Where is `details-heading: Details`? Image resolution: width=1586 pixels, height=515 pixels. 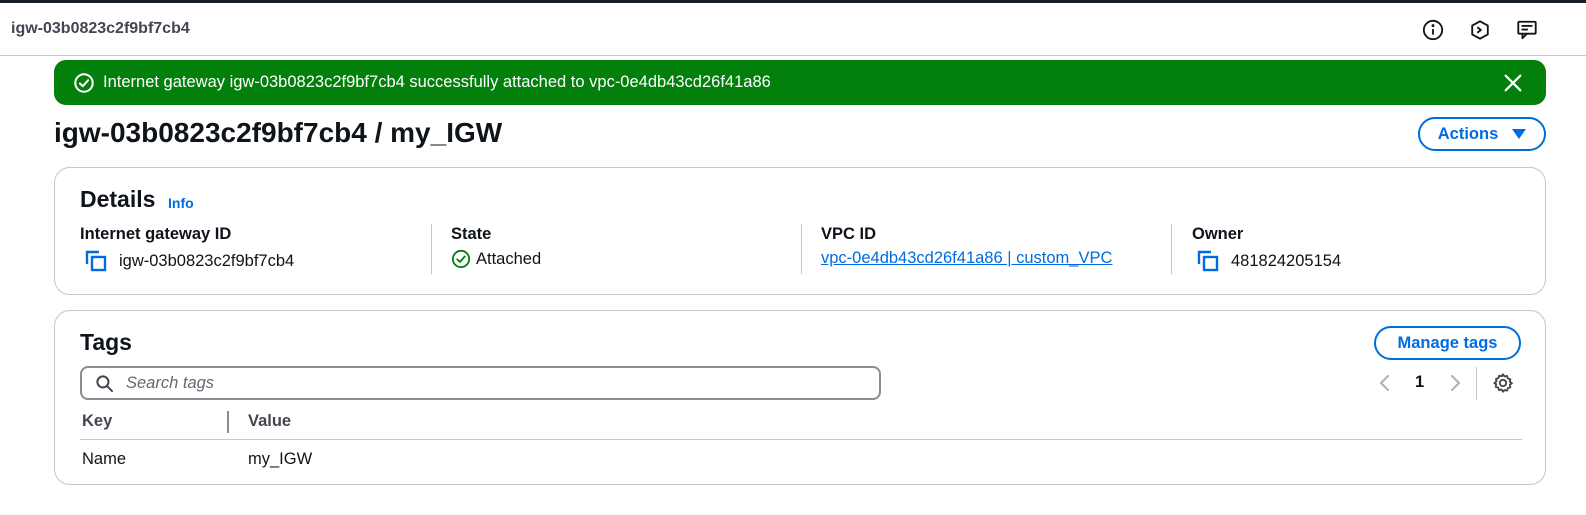 details-heading: Details is located at coordinates (118, 199).